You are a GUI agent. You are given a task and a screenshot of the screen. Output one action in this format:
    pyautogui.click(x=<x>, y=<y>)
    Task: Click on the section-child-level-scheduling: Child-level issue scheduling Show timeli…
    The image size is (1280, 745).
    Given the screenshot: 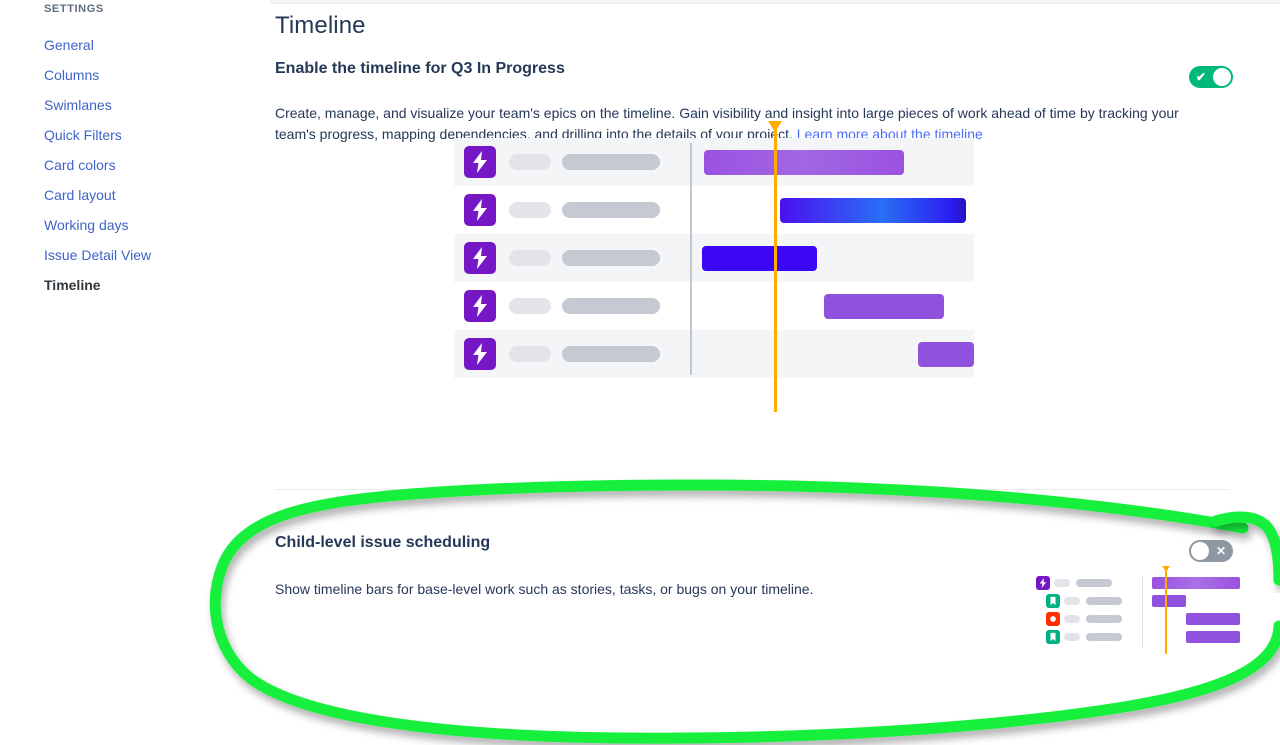 What is the action you would take?
    pyautogui.click(x=755, y=593)
    